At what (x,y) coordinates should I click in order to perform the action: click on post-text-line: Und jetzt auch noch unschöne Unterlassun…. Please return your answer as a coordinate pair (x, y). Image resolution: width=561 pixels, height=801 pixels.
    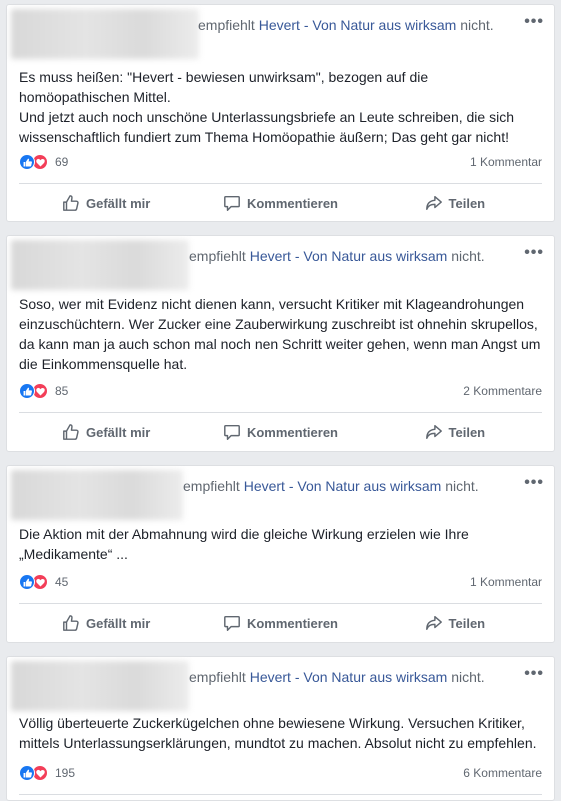
    Looking at the image, I should click on (266, 127).